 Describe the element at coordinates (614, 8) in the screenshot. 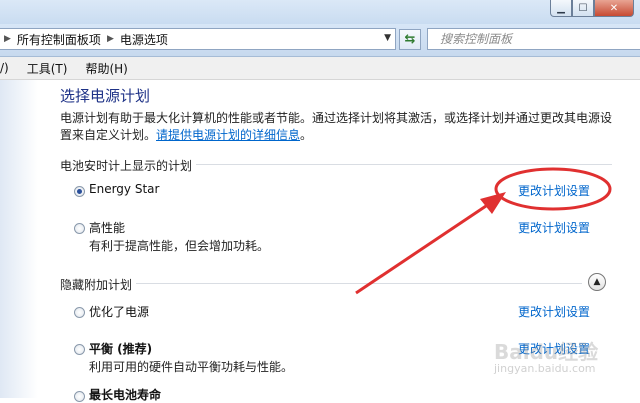

I see `close-icon: ✕` at that location.